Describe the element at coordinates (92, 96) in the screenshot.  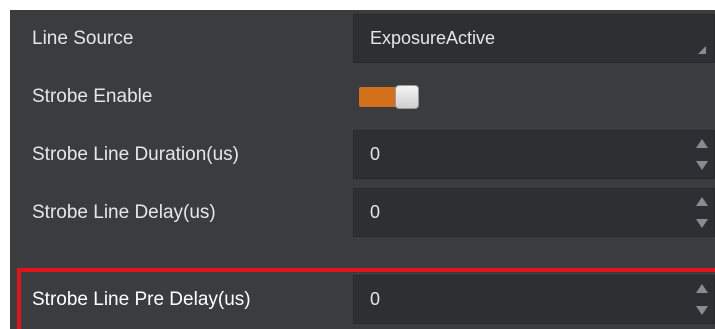
I see `property-label: Strobe Enable` at that location.